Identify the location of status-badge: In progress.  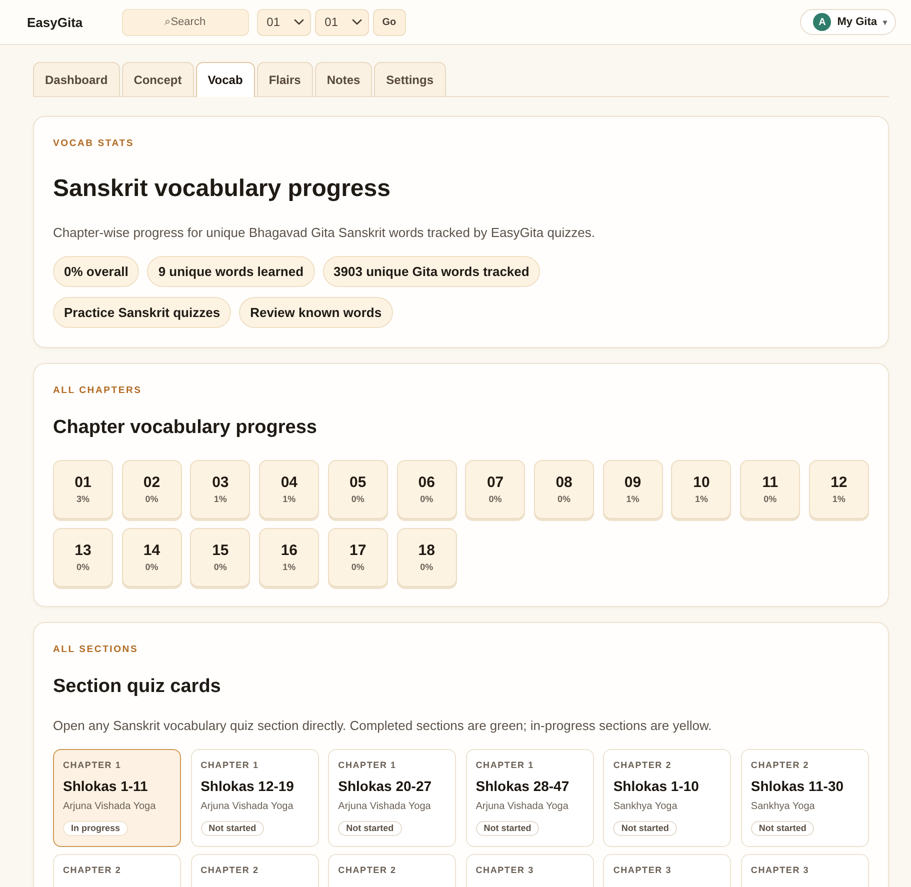
(95, 828).